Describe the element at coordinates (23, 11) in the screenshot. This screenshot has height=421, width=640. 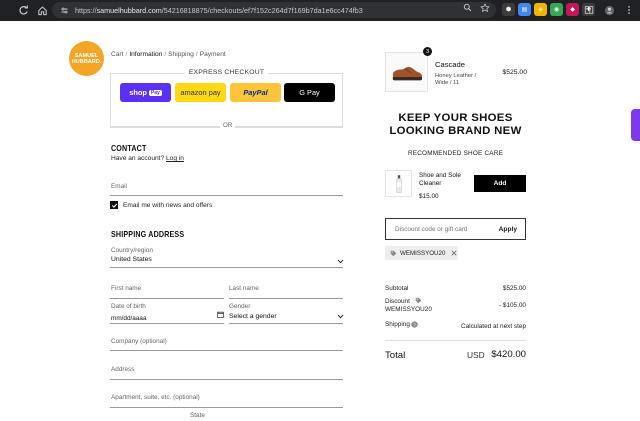
I see `reload-icon` at that location.